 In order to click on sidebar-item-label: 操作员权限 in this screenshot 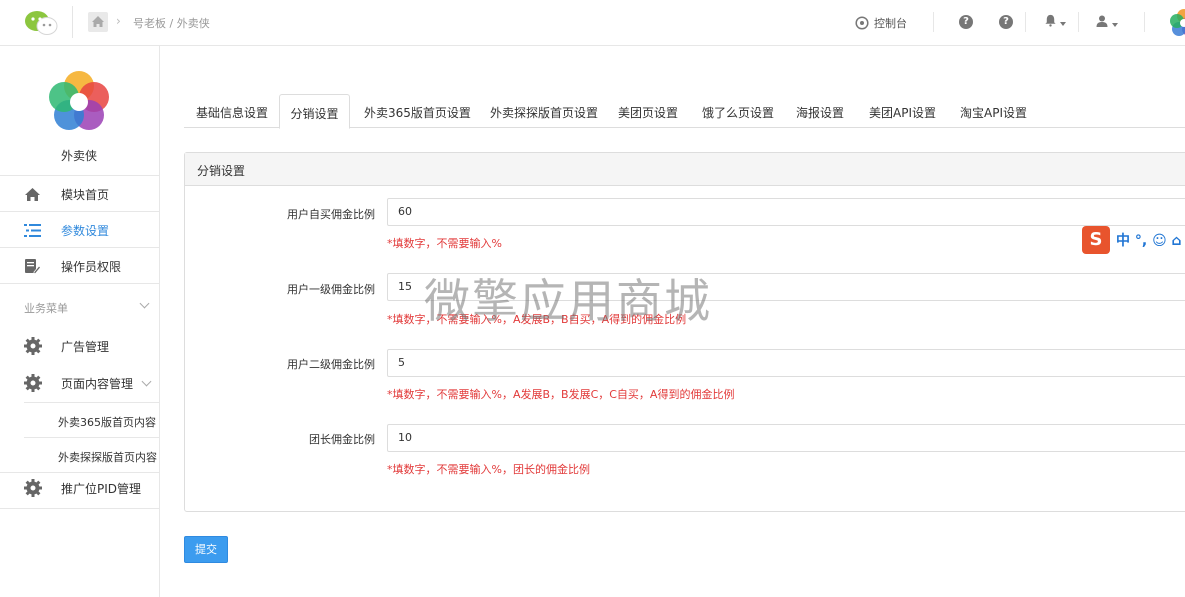, I will do `click(91, 267)`.